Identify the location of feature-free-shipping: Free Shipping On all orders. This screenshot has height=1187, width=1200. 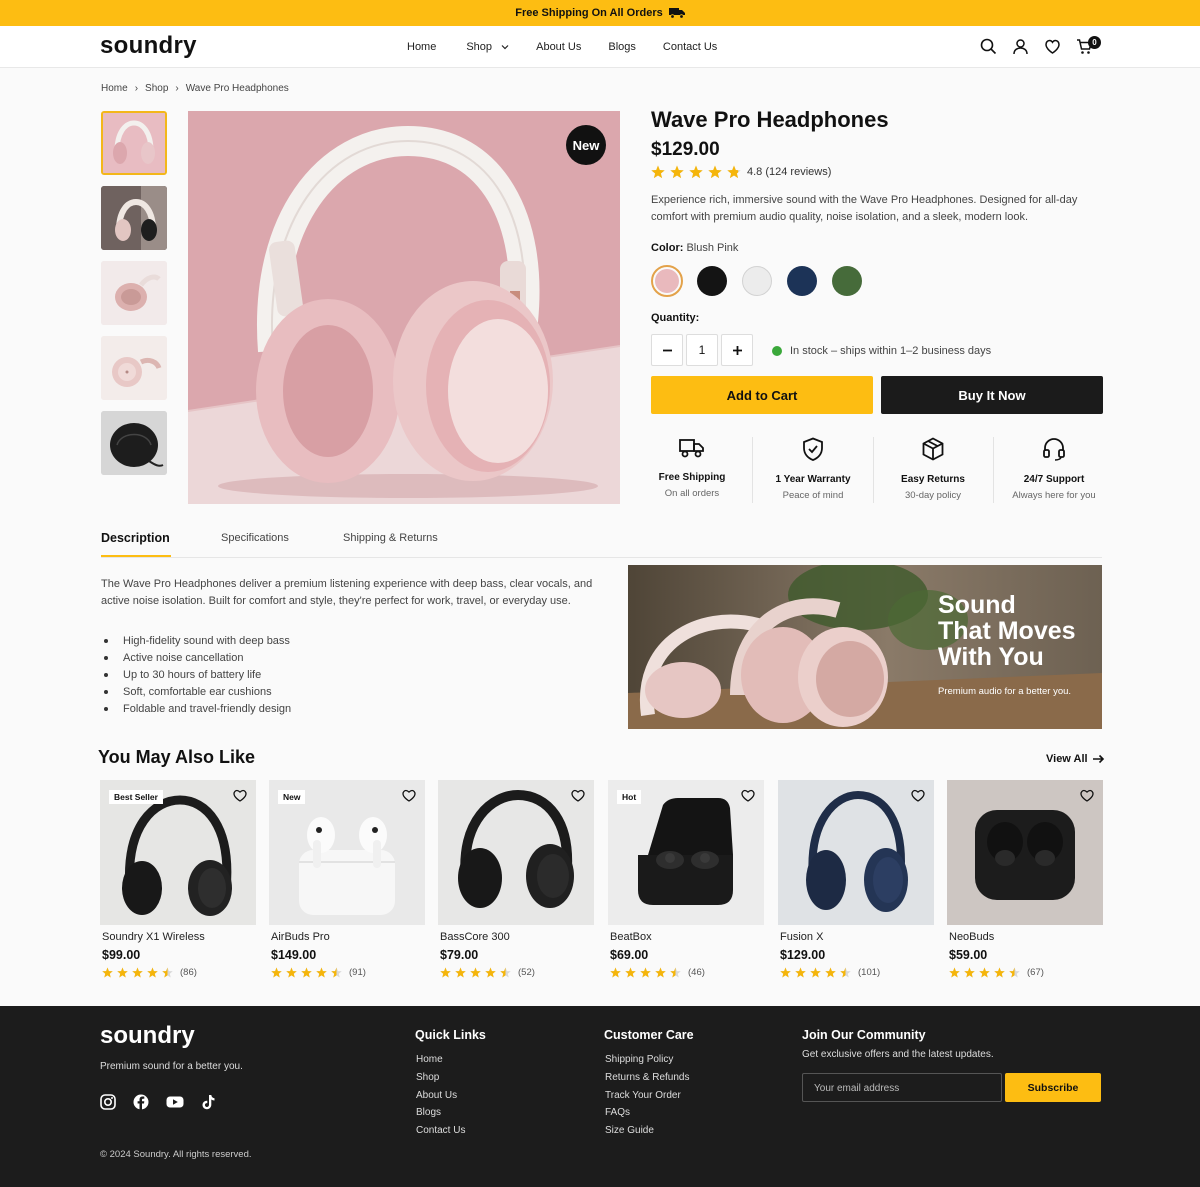
(692, 468).